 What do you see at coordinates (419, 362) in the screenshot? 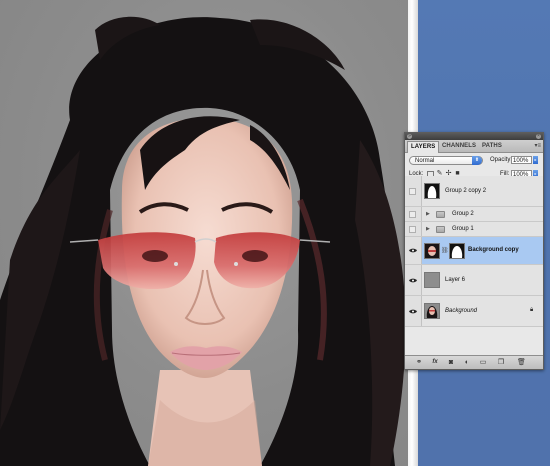
I see `link-layers-icon: ⚭` at bounding box center [419, 362].